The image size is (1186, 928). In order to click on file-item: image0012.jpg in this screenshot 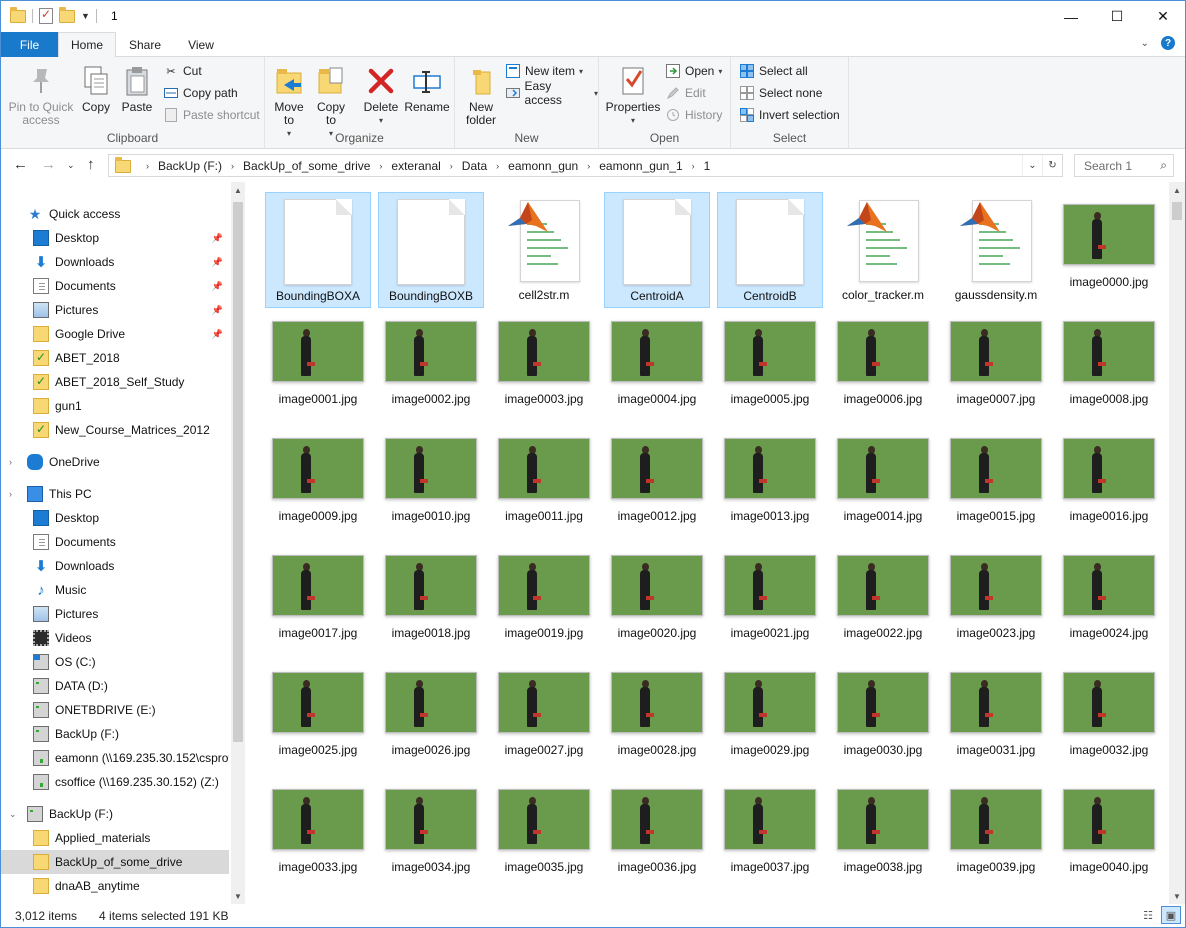, I will do `click(657, 484)`.